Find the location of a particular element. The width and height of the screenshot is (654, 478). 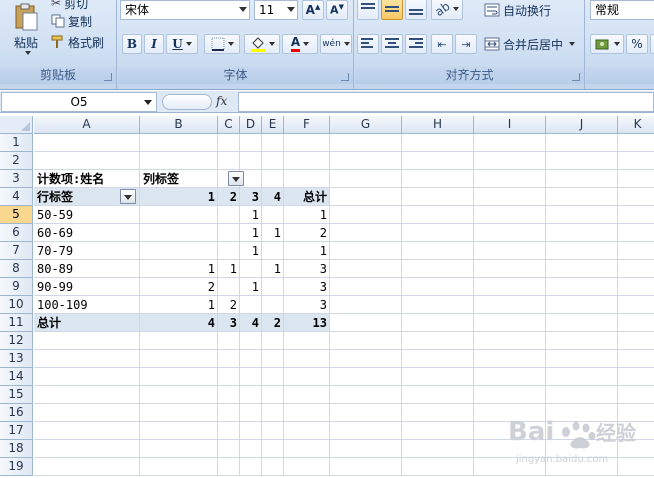

row-header-14: 14 is located at coordinates (16, 377).